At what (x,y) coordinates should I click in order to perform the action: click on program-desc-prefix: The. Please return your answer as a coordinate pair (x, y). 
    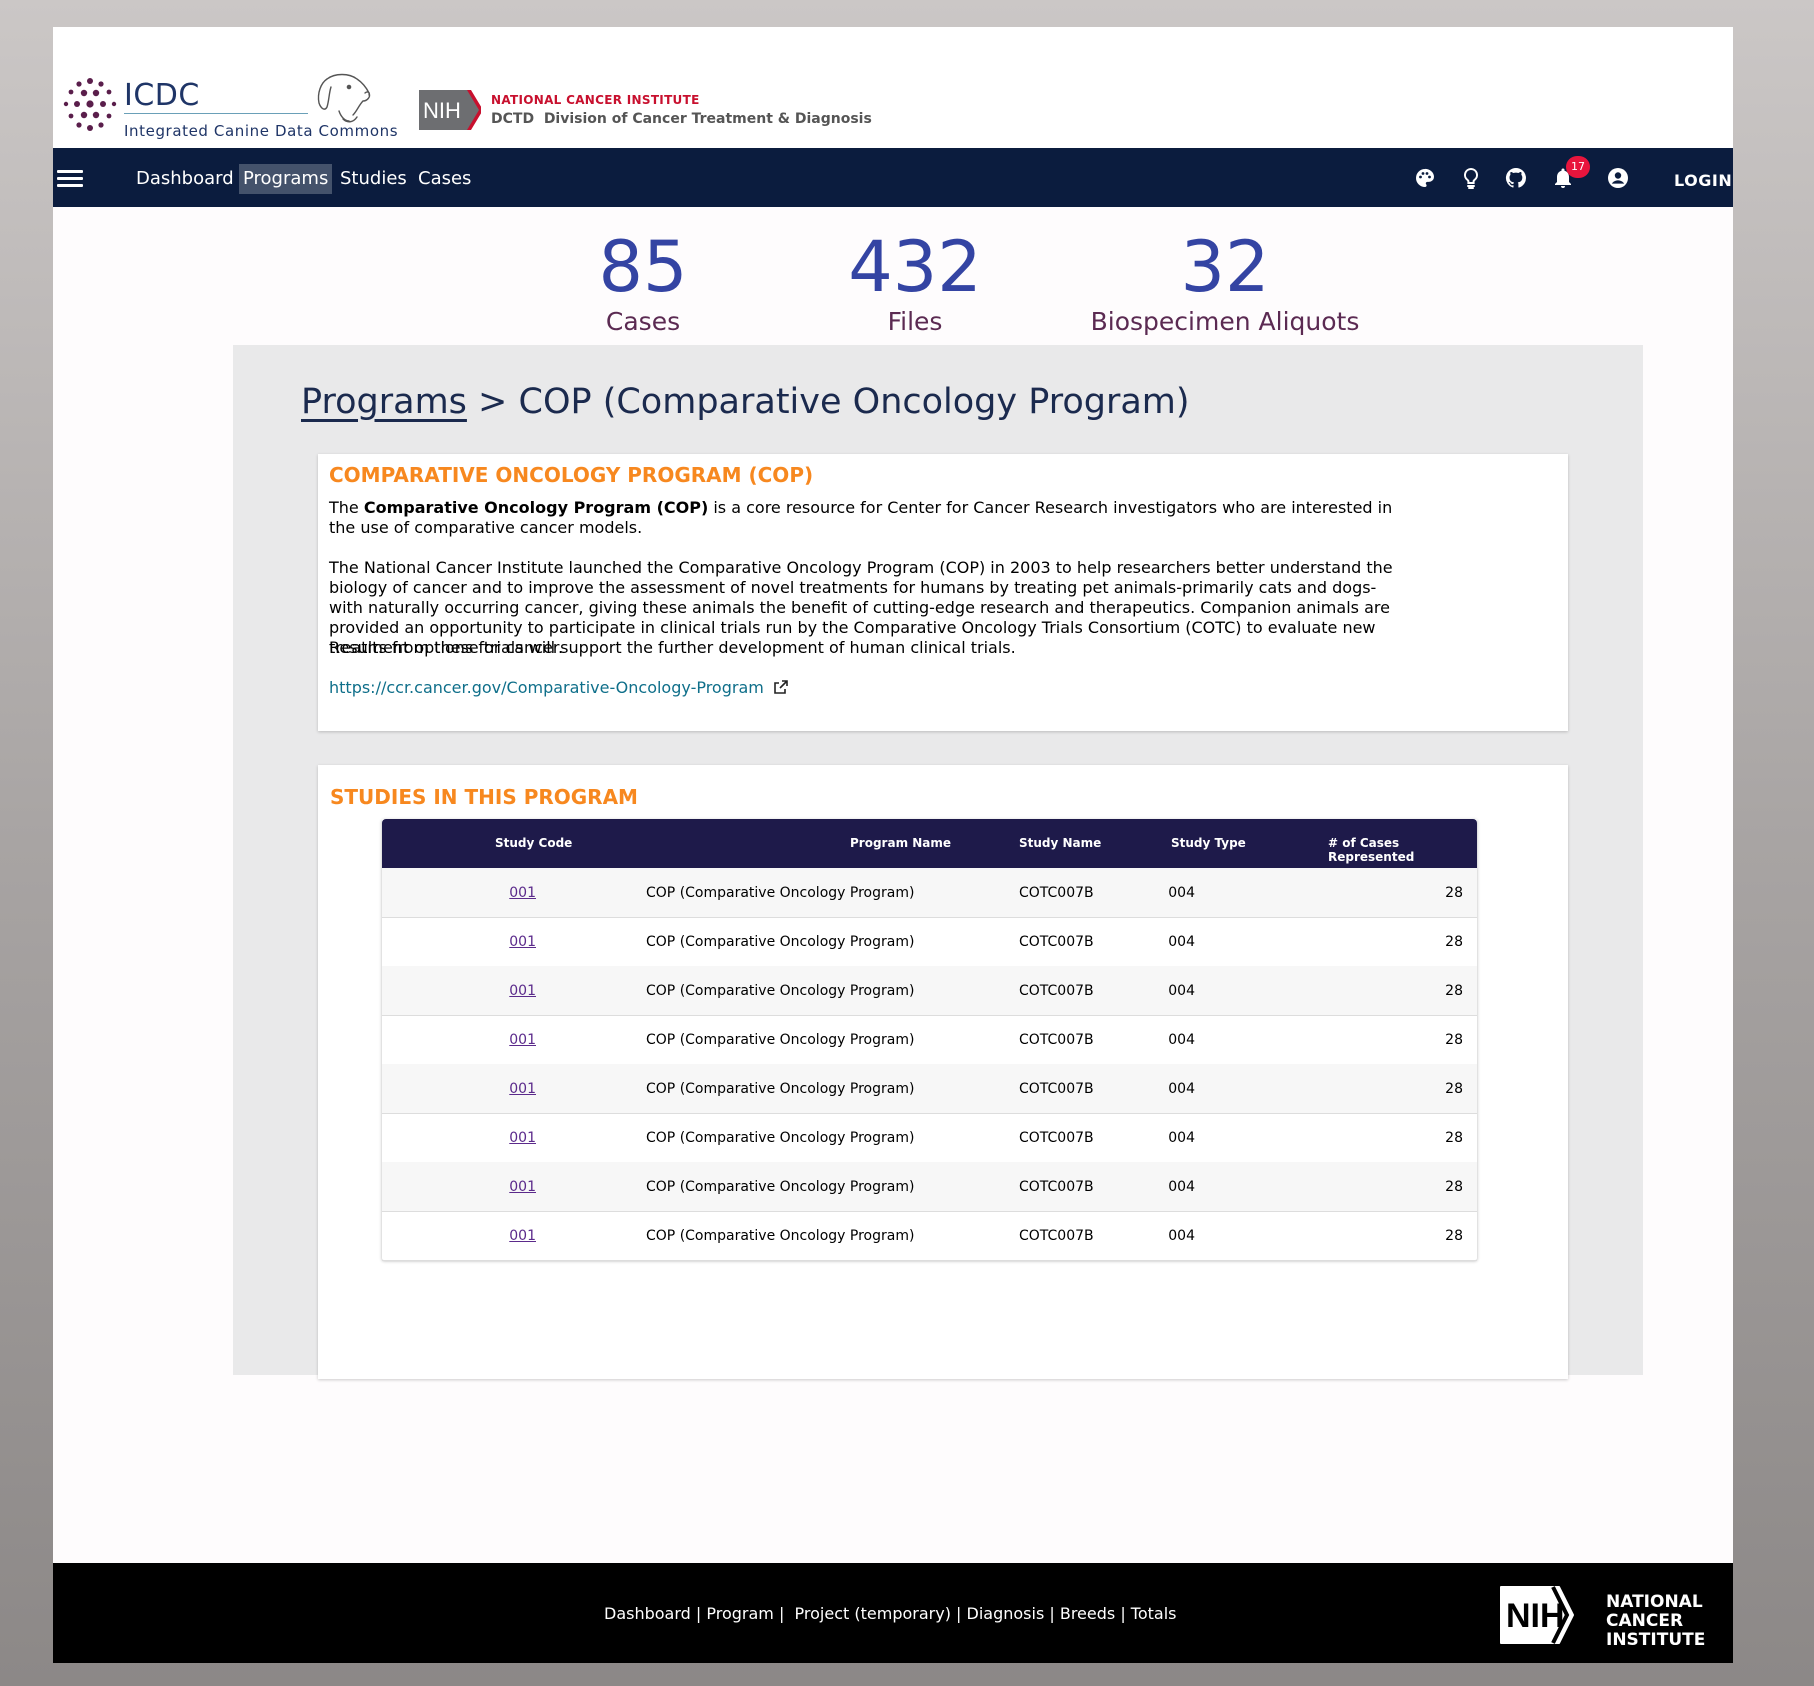
    Looking at the image, I should click on (346, 507).